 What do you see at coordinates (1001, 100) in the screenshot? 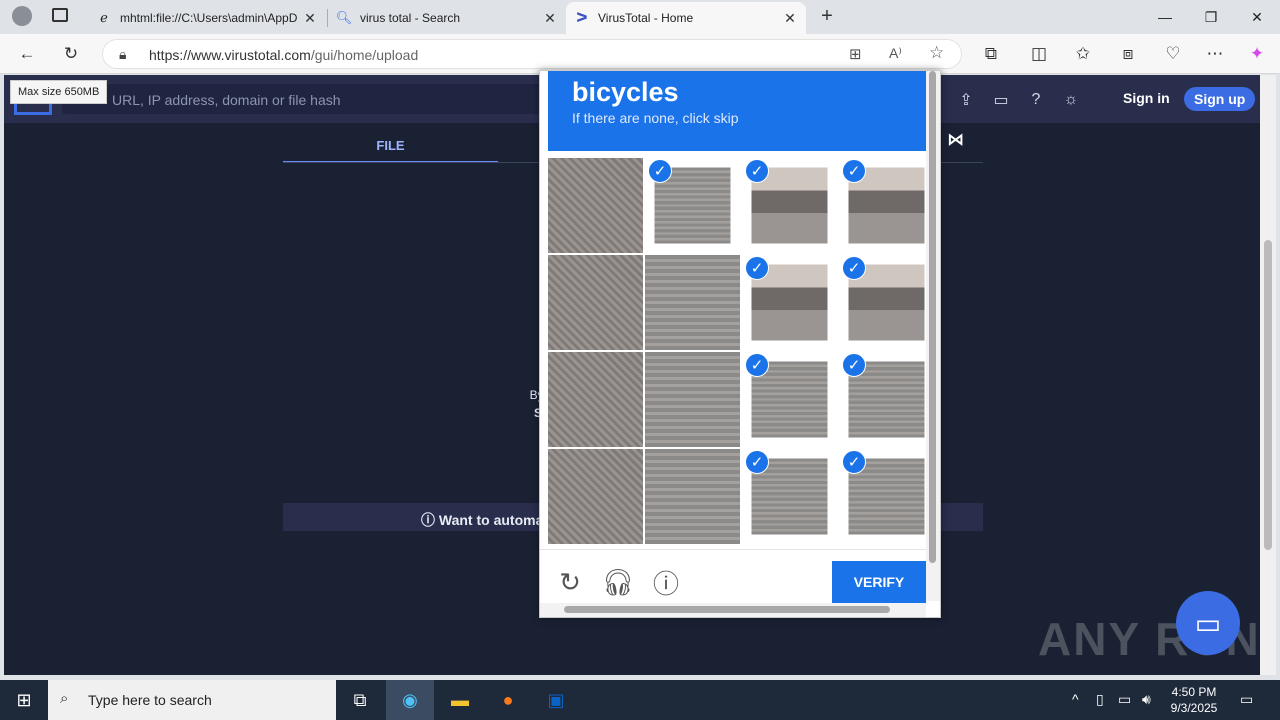
I see `chat-icon: ▭` at bounding box center [1001, 100].